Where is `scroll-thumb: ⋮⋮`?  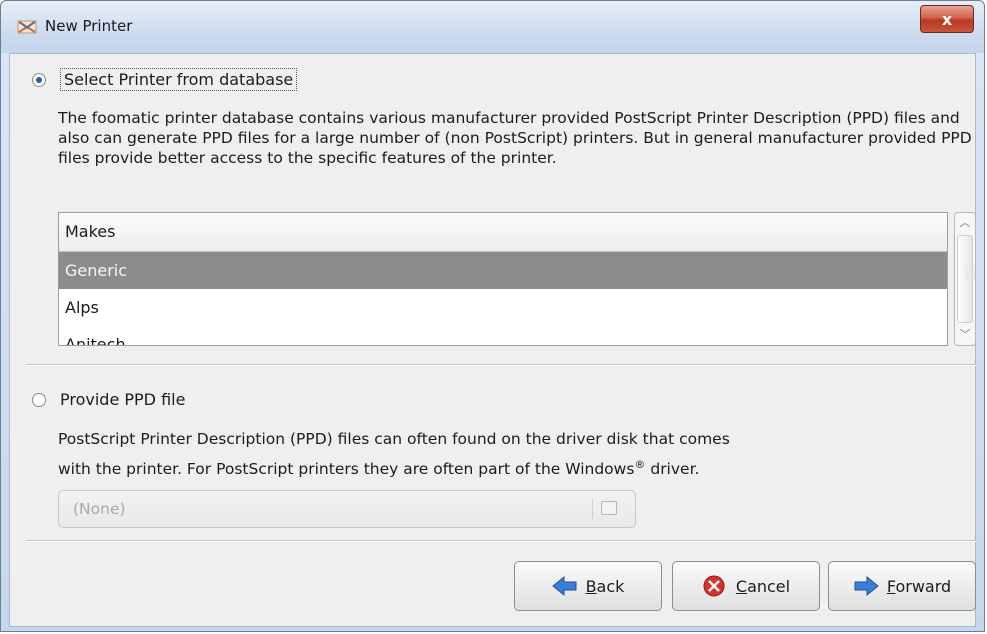
scroll-thumb: ⋮⋮ is located at coordinates (968, 279).